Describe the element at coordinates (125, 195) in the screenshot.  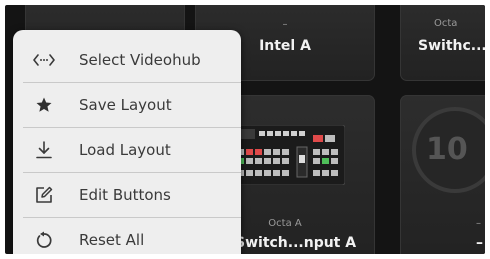
I see `menu-item-label: Edit Buttons` at that location.